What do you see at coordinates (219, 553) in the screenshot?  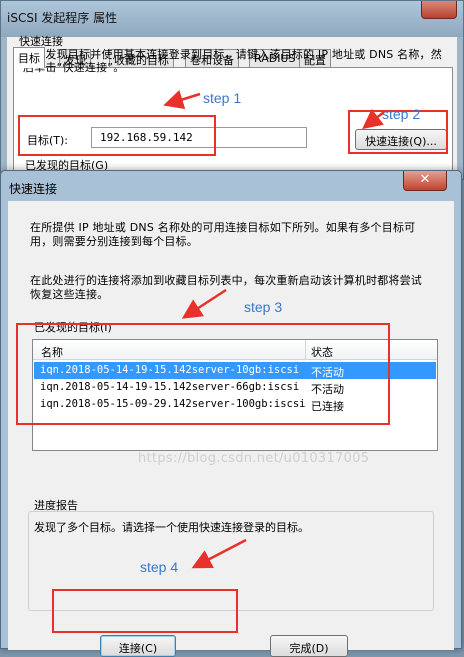 I see `step4-arrow` at bounding box center [219, 553].